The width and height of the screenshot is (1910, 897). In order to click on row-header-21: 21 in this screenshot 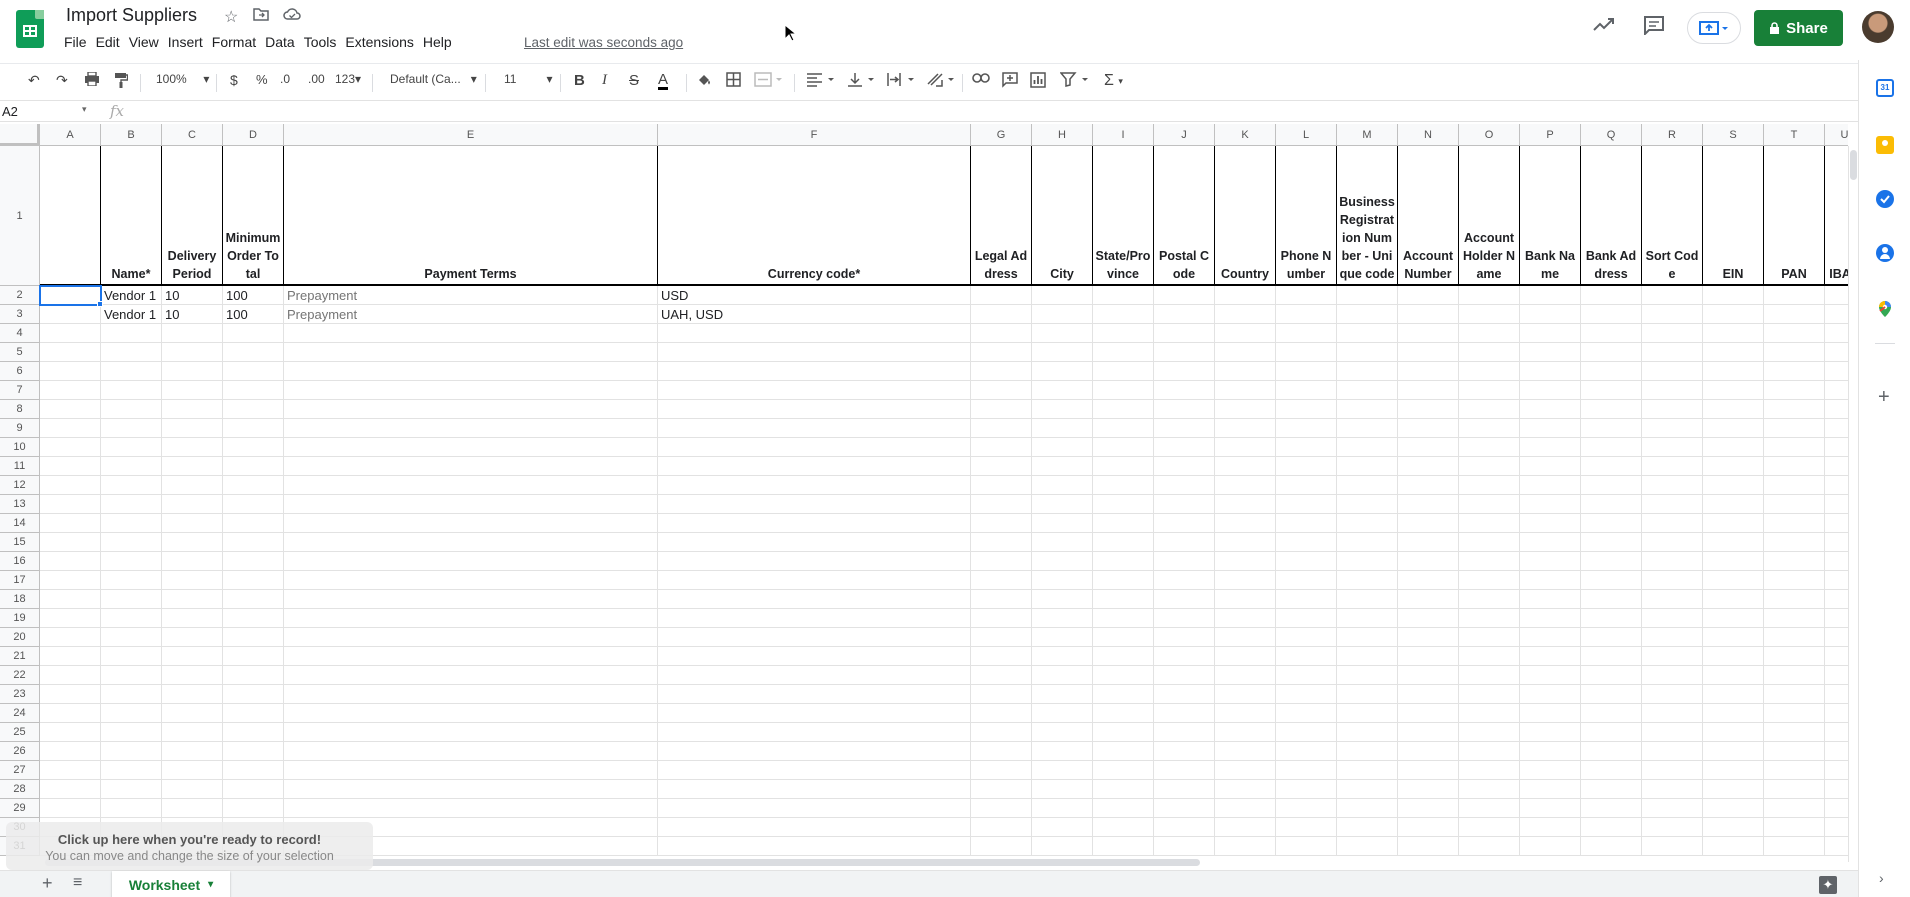, I will do `click(20, 656)`.